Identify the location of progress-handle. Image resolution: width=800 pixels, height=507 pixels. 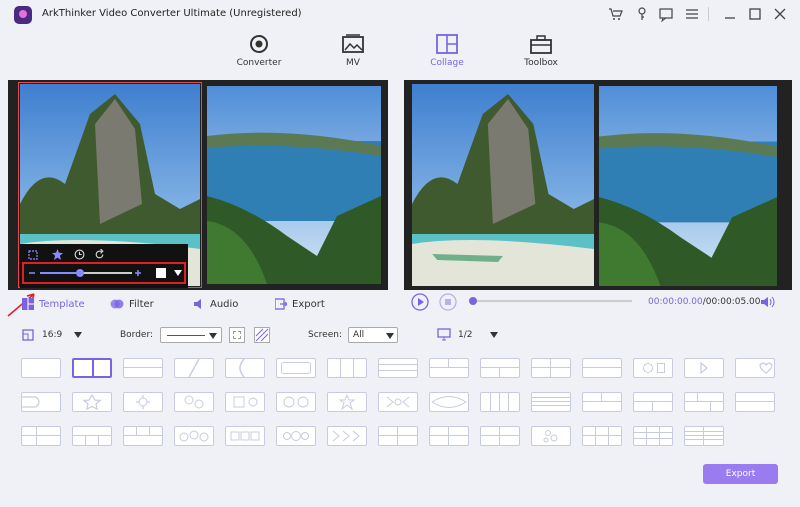
(473, 301).